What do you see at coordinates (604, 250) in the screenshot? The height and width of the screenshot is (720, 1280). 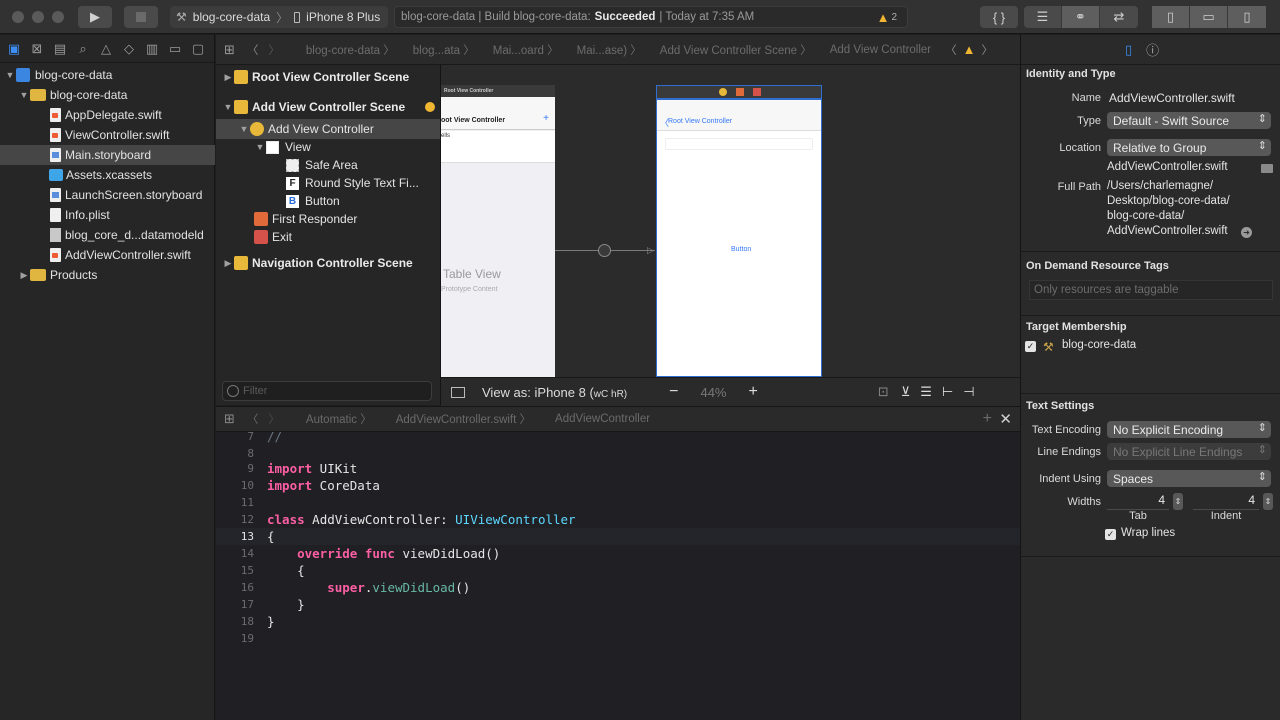 I see `segue-icon` at bounding box center [604, 250].